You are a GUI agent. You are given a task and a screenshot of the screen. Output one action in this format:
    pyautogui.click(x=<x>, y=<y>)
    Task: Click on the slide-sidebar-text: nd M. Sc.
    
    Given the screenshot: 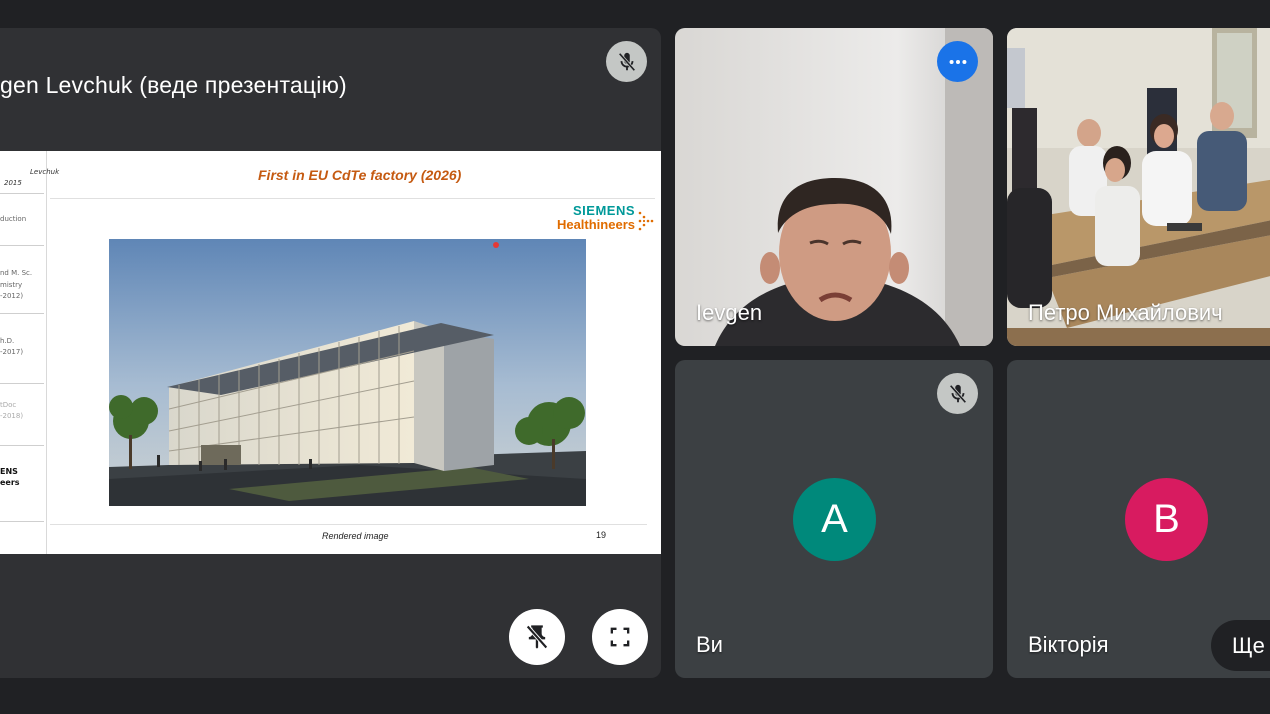 What is the action you would take?
    pyautogui.click(x=16, y=273)
    